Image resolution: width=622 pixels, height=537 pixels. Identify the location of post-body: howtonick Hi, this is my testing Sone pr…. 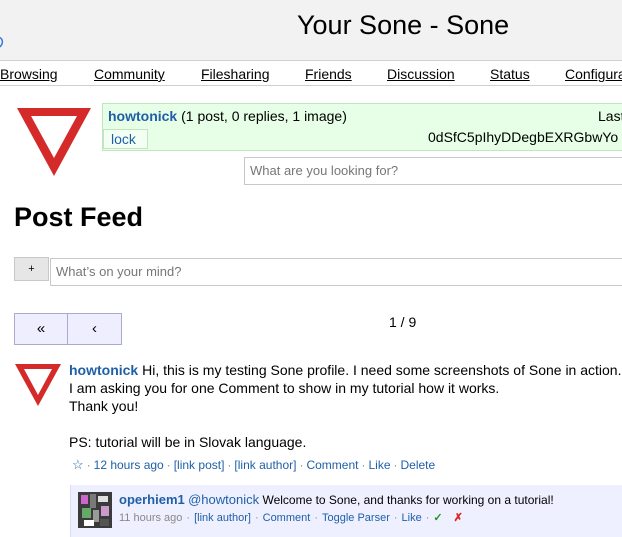
(345, 406).